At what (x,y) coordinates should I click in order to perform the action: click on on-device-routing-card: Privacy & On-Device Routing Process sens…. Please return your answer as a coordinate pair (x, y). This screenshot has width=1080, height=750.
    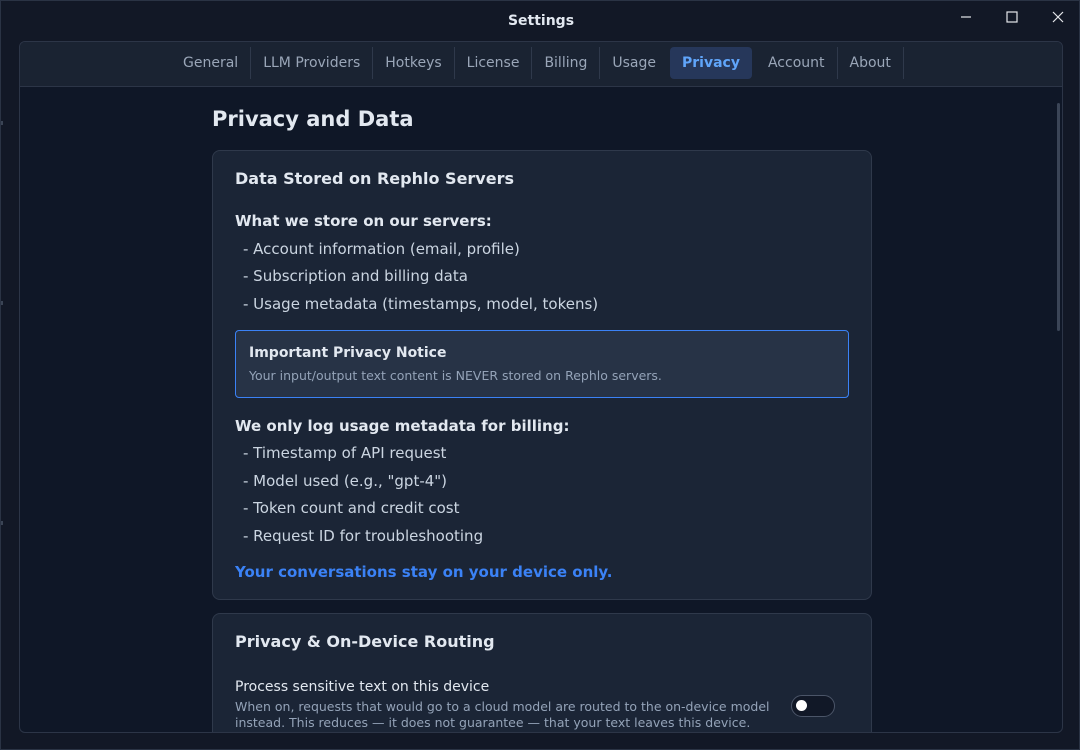
    Looking at the image, I should click on (542, 672).